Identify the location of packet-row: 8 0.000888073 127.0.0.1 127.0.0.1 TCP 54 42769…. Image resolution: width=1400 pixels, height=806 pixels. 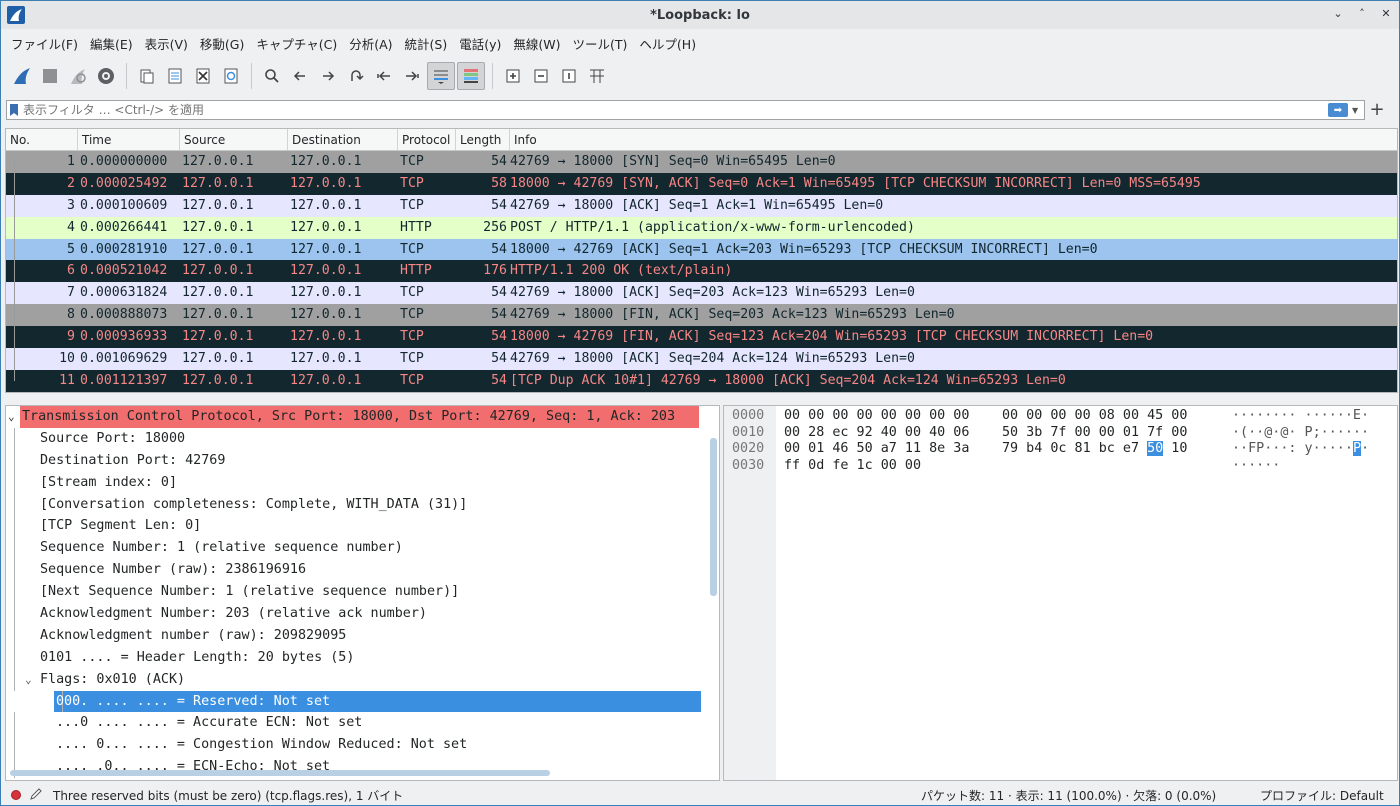
(701, 315).